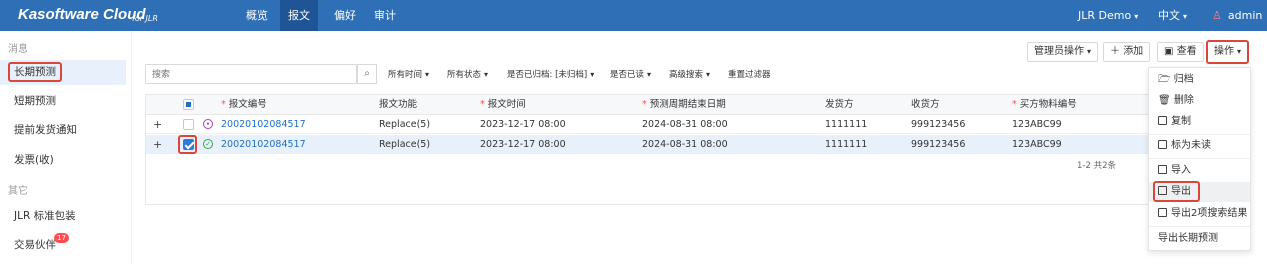 The width and height of the screenshot is (1267, 264). I want to click on menu-item-label: 导入, so click(1181, 170).